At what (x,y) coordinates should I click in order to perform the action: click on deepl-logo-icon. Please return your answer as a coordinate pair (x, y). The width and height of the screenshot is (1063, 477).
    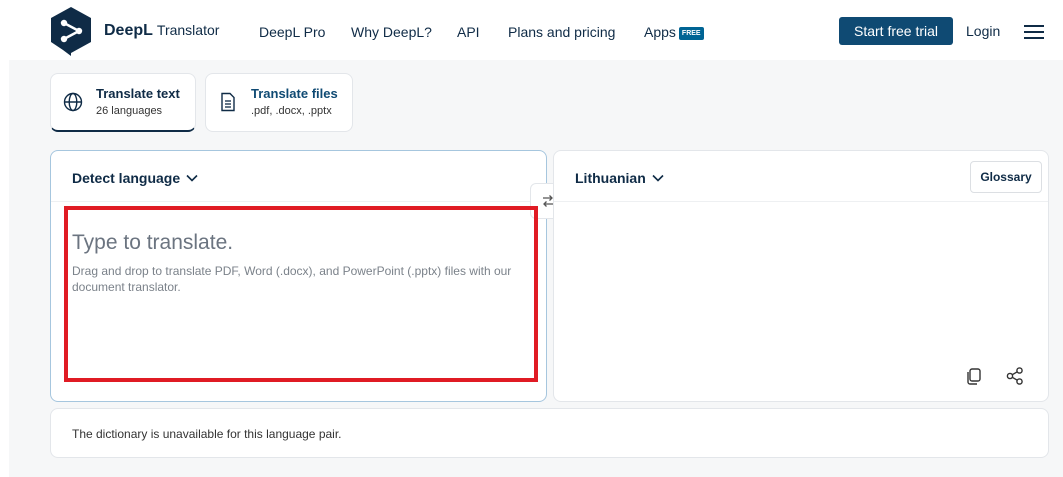
    Looking at the image, I should click on (71, 31).